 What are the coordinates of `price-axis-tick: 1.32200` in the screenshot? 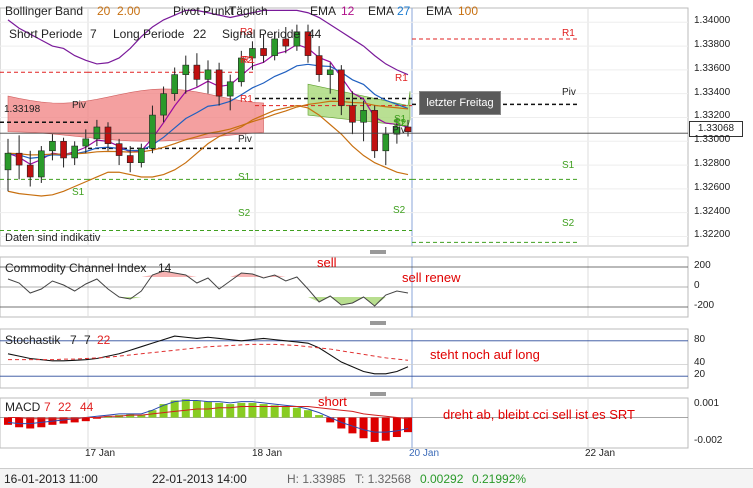 It's located at (712, 235).